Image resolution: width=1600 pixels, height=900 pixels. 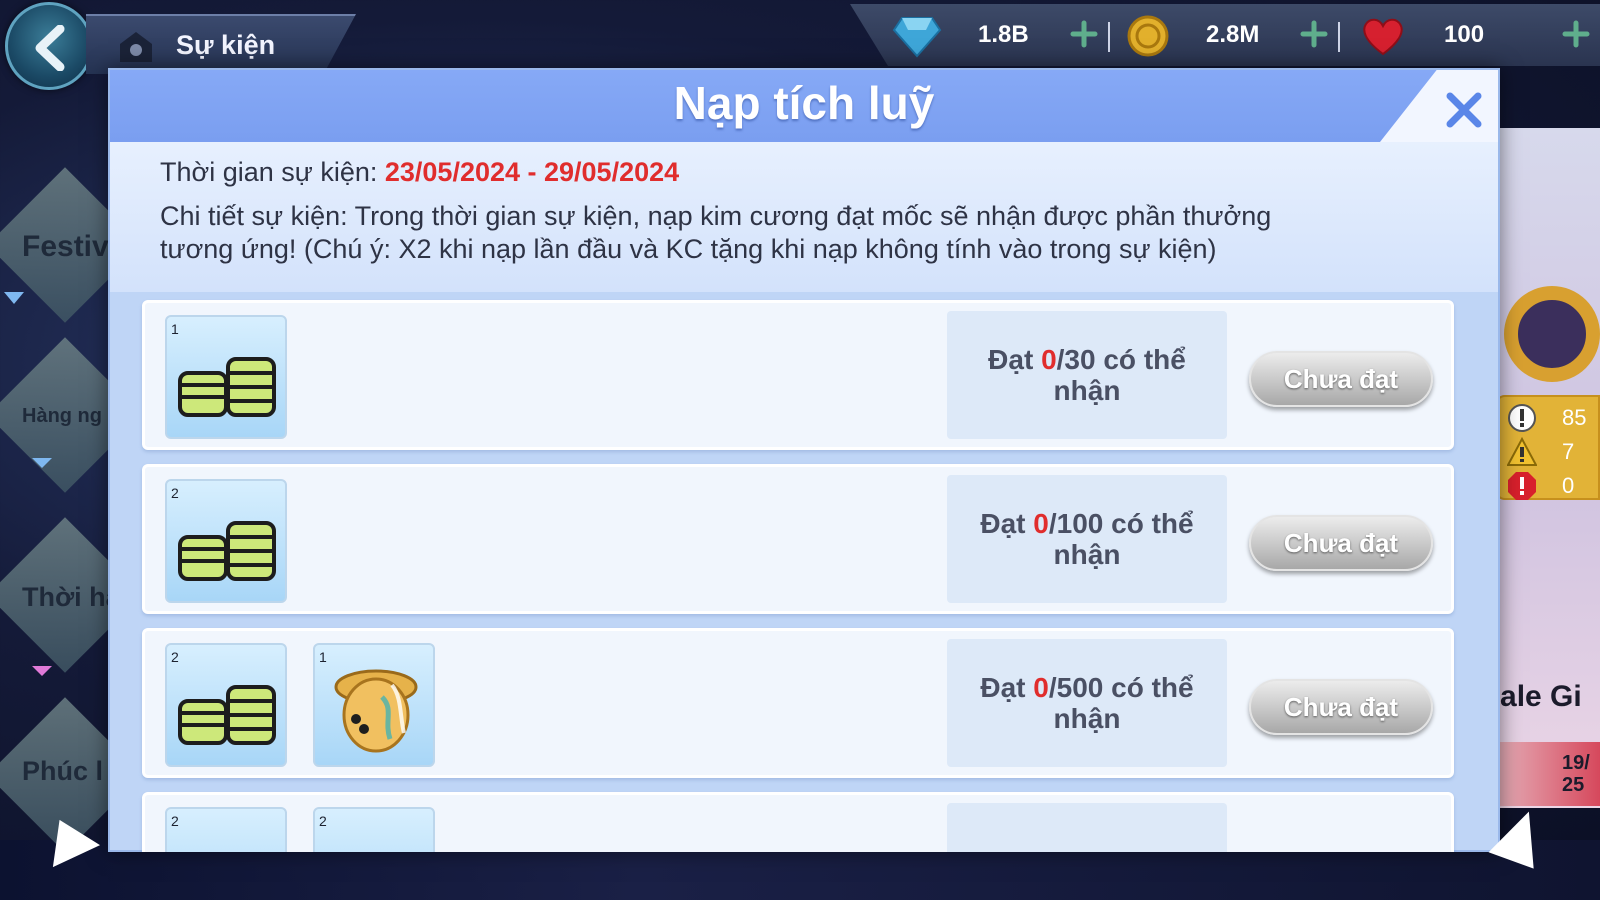 I want to click on back-button, so click(x=49, y=46).